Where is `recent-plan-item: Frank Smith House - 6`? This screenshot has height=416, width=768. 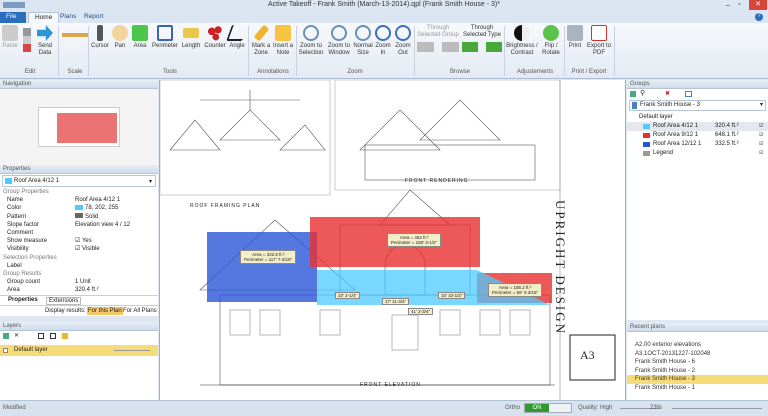
recent-plan-item: Frank Smith House - 6 is located at coordinates (697, 362).